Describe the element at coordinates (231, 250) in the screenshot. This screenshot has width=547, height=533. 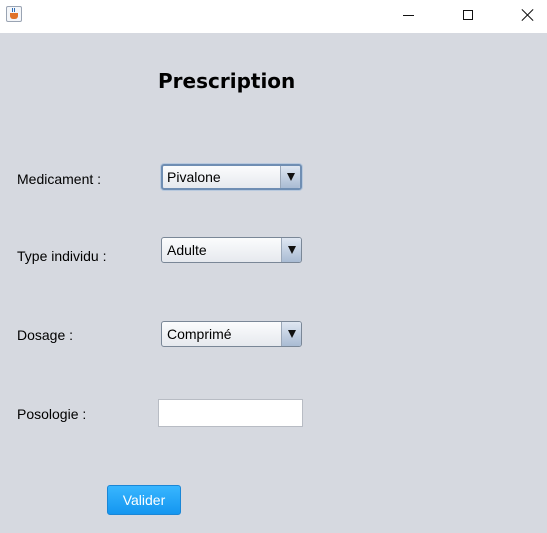
I see `type-individu-select: Adulte` at that location.